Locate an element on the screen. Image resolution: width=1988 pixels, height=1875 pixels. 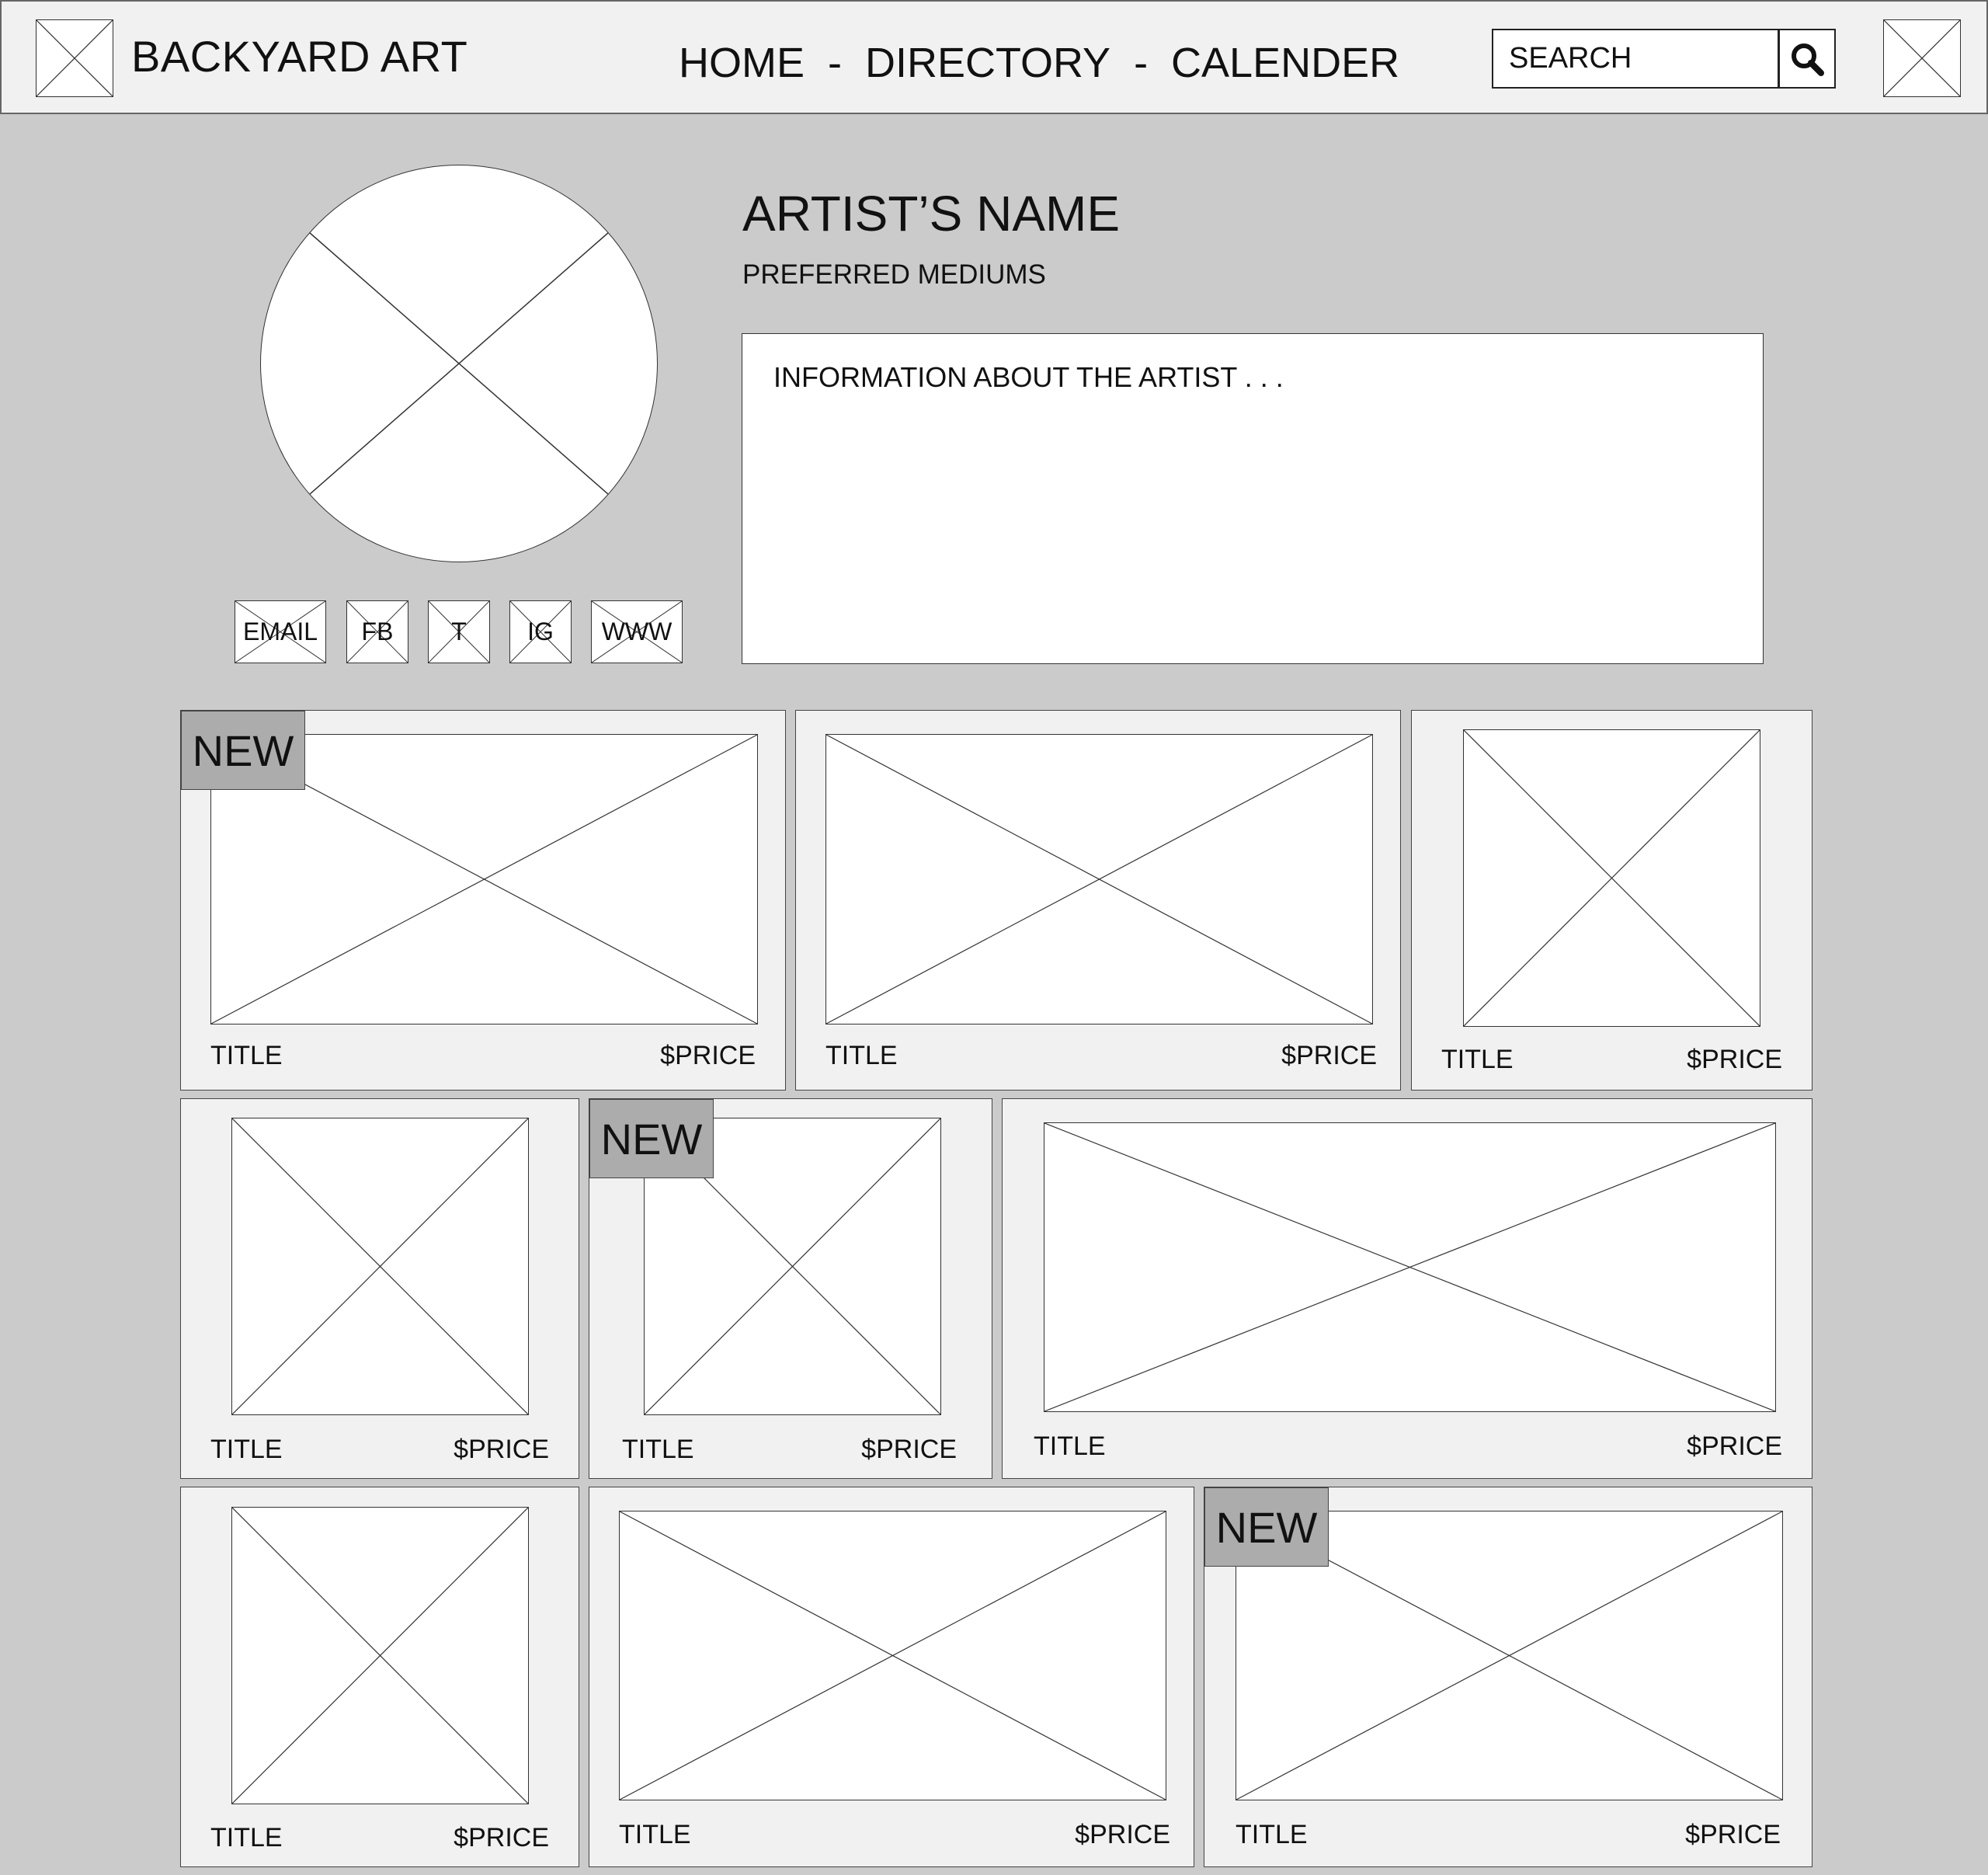
email-label: EMAIL is located at coordinates (280, 631).